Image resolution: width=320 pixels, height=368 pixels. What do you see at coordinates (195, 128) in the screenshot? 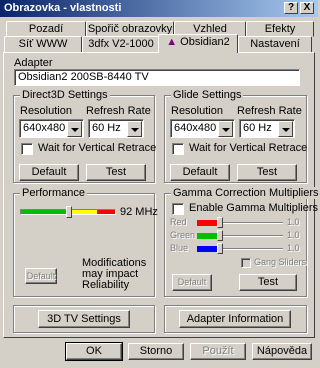
I see `glide-resolution-value: 640x480` at bounding box center [195, 128].